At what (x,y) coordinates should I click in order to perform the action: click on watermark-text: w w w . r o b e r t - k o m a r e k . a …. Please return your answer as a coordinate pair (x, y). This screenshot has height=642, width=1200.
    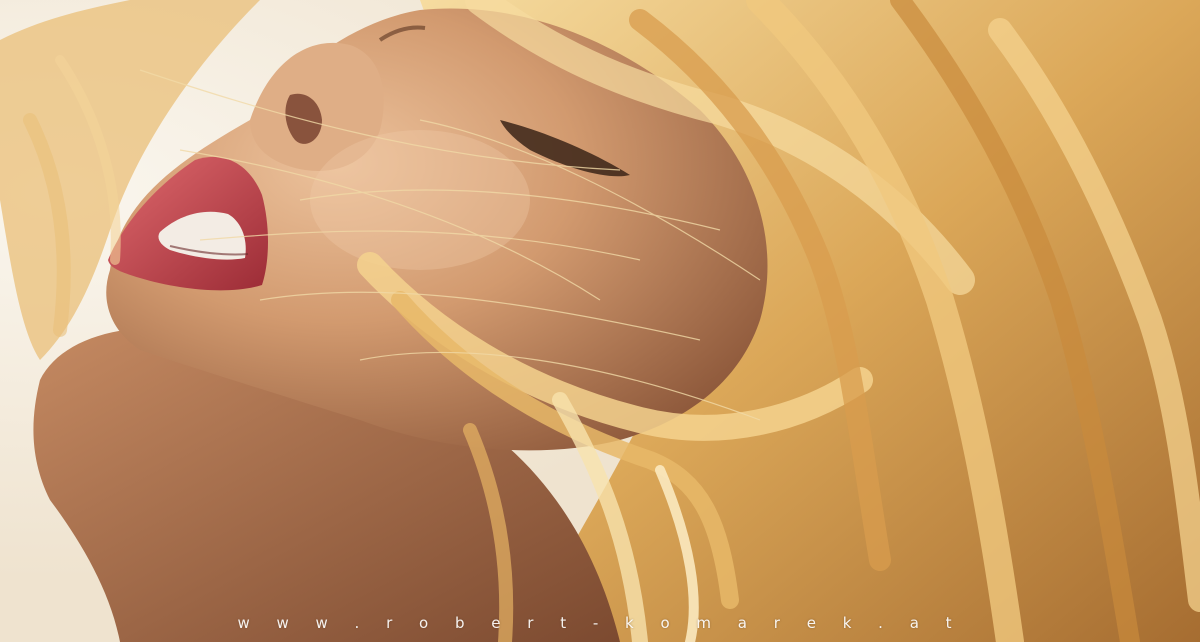
    Looking at the image, I should click on (600, 623).